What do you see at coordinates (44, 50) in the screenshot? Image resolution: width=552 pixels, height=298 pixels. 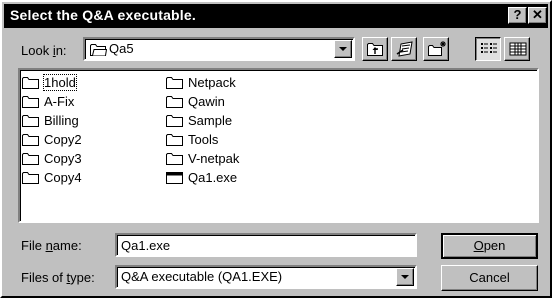 I see `look-in-label: Look in:` at bounding box center [44, 50].